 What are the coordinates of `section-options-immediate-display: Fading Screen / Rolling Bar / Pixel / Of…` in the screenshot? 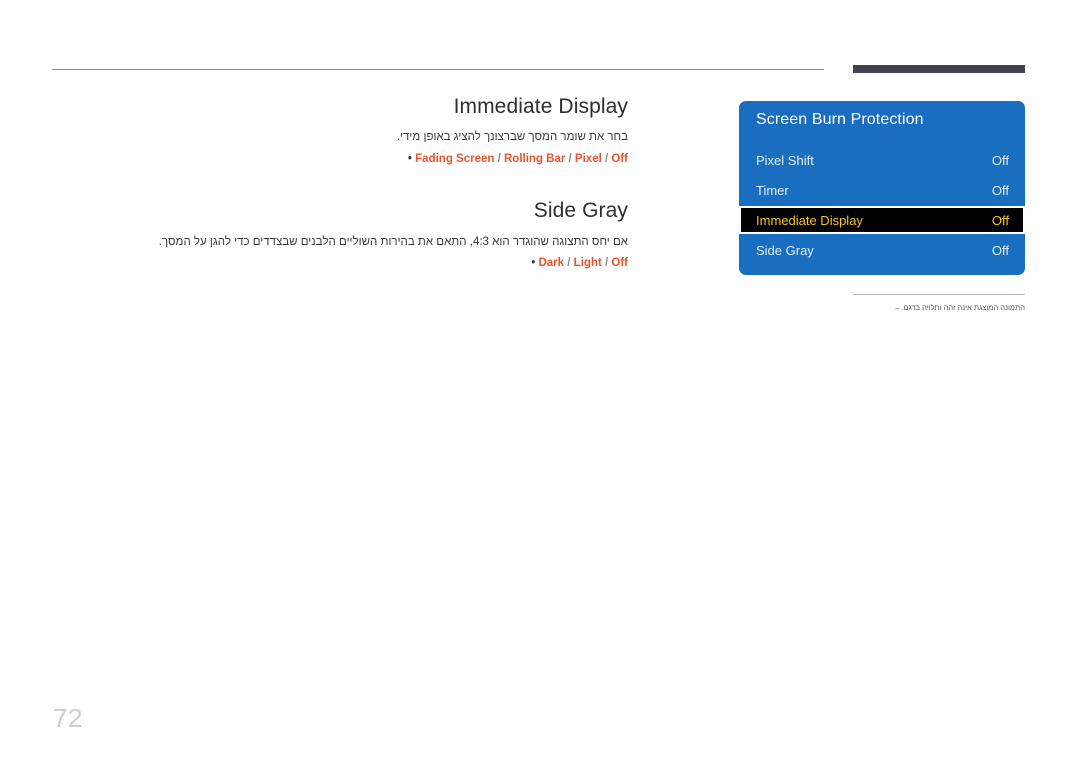 It's located at (340, 159).